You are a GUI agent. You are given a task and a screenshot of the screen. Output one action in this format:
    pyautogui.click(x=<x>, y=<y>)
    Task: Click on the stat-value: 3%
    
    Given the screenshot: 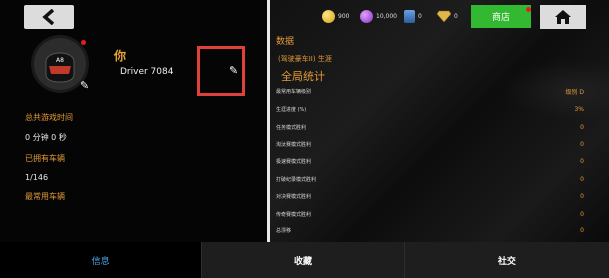 What is the action you would take?
    pyautogui.click(x=579, y=109)
    